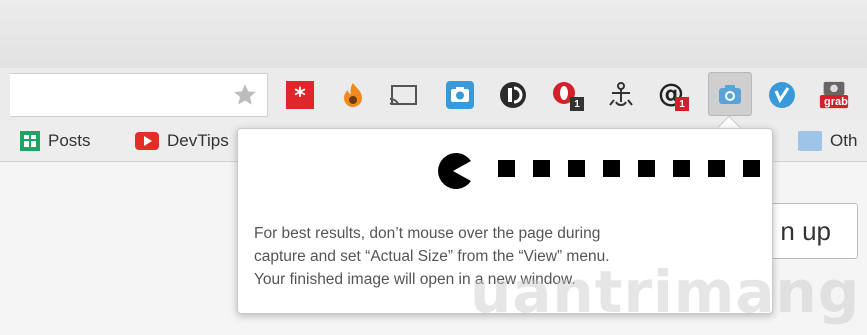  I want to click on lastpass-icon: *, so click(300, 95).